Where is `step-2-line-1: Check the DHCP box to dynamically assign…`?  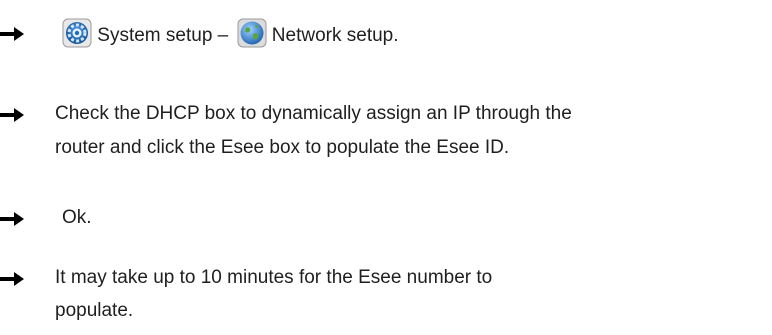 step-2-line-1: Check the DHCP box to dynamically assign… is located at coordinates (313, 113).